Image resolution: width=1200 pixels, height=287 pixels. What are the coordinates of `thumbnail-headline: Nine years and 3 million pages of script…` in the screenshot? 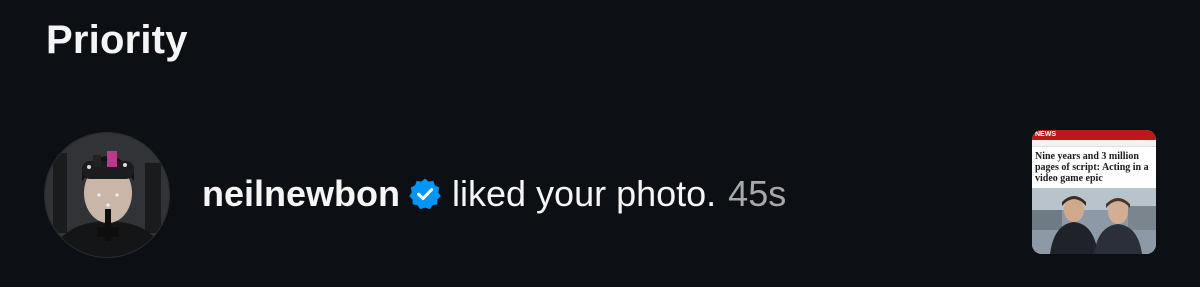 It's located at (1092, 167).